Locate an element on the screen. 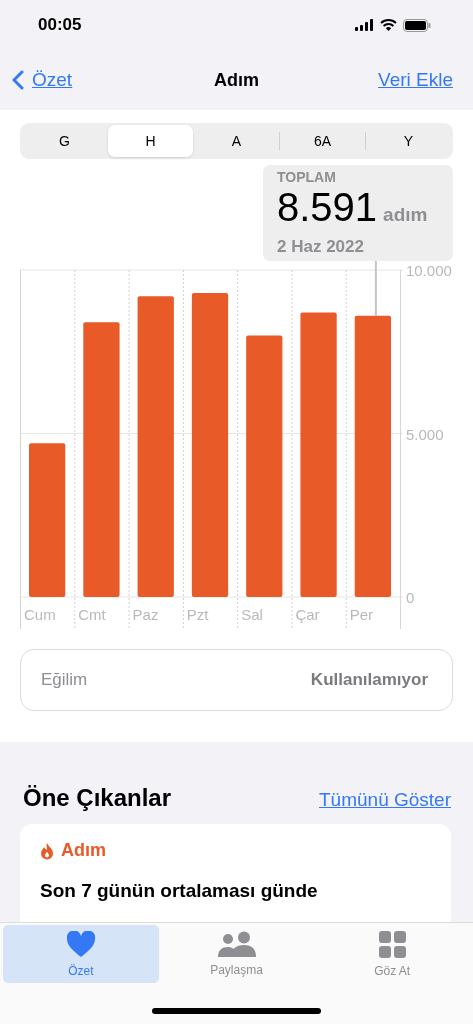 The image size is (473, 1024). back-link: Özet is located at coordinates (42, 80).